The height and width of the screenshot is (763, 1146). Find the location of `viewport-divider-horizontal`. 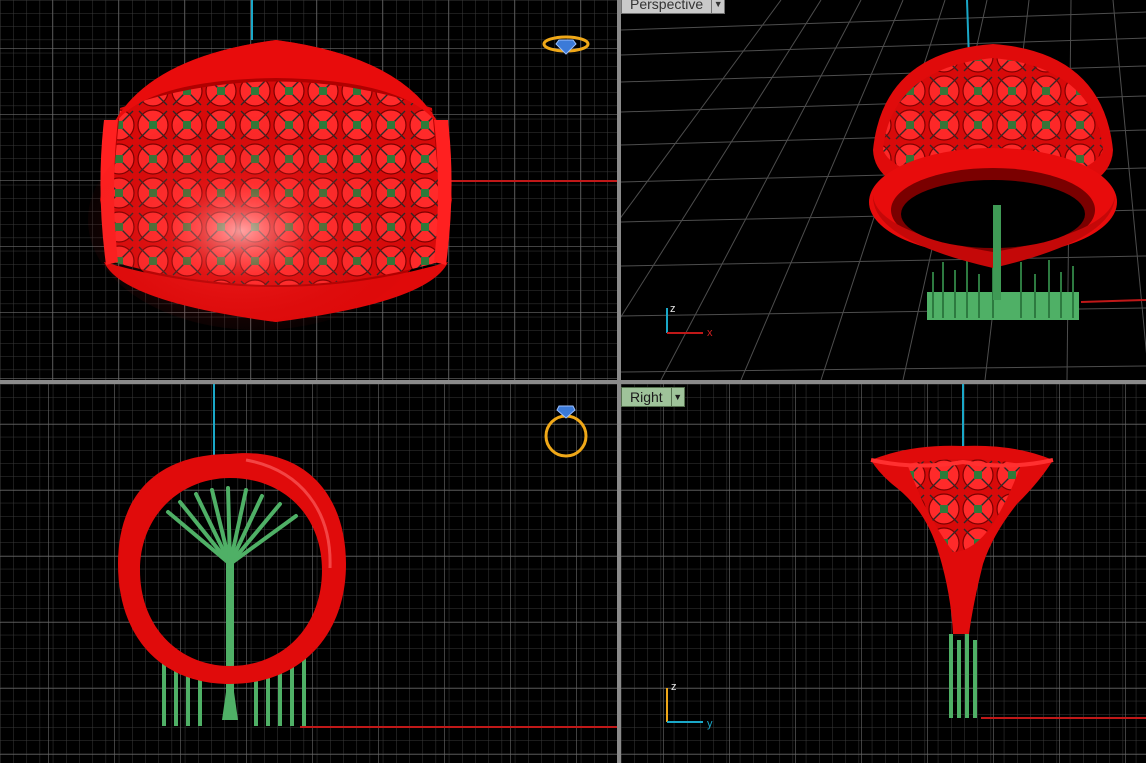

viewport-divider-horizontal is located at coordinates (573, 382).